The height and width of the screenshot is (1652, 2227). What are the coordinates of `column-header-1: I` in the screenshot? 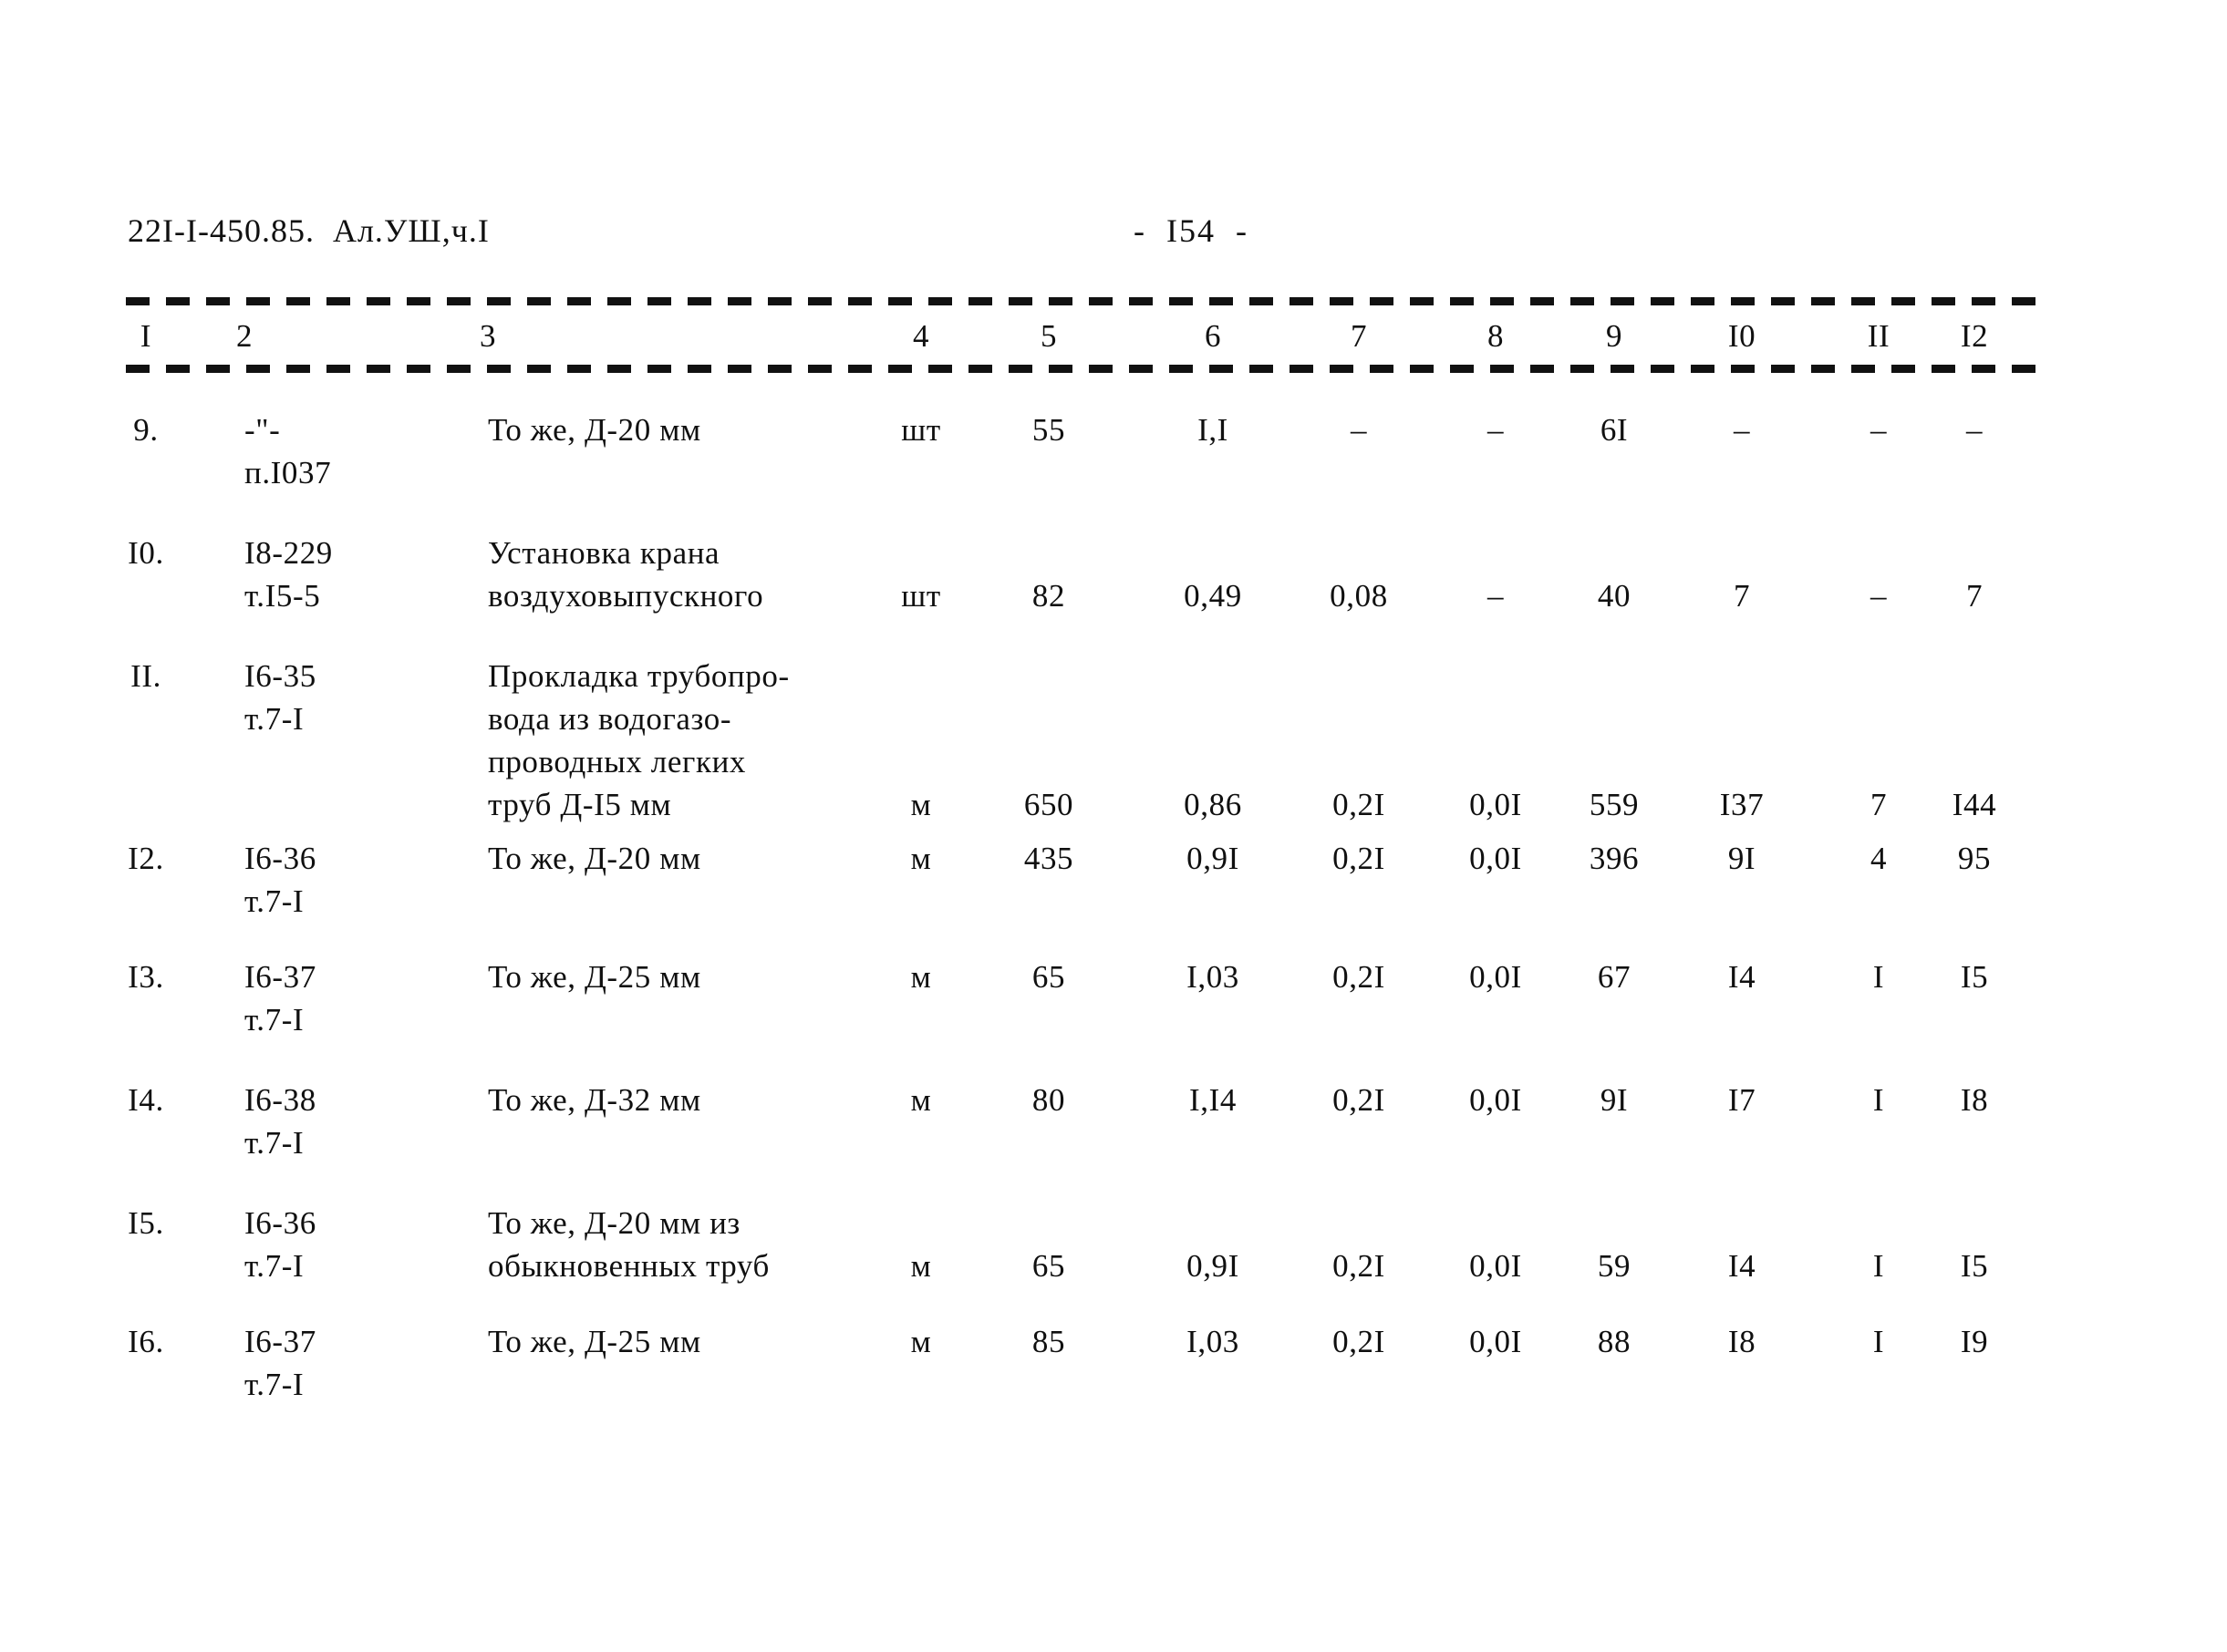 It's located at (146, 336).